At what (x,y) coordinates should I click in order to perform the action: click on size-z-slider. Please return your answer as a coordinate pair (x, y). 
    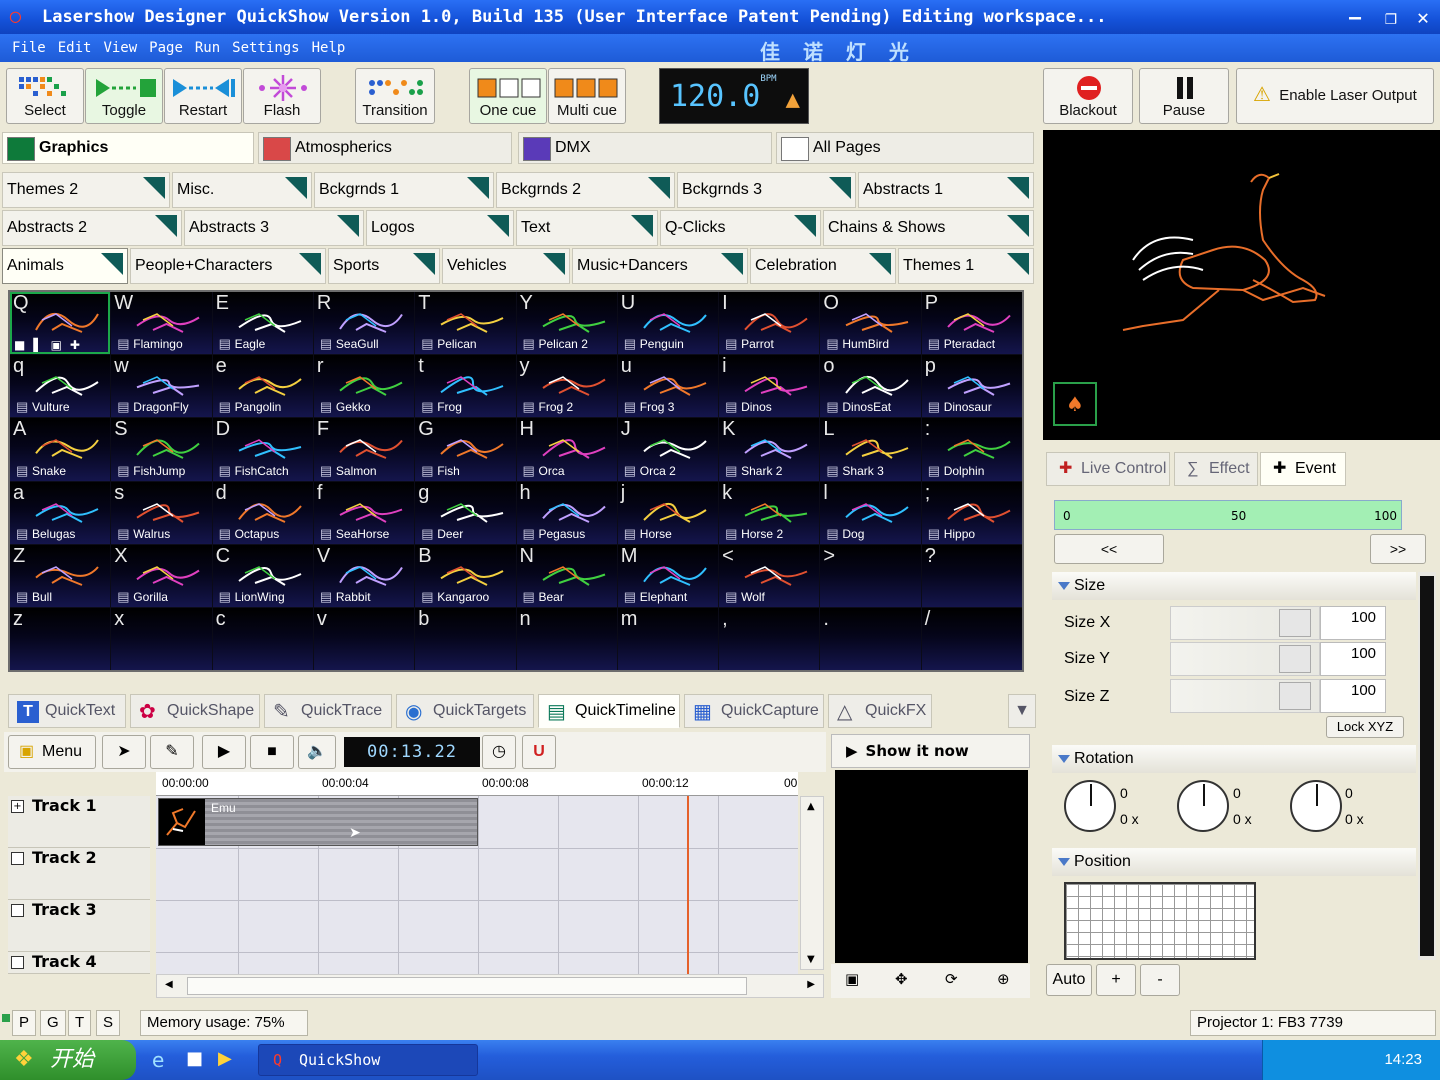
    Looking at the image, I should click on (1245, 696).